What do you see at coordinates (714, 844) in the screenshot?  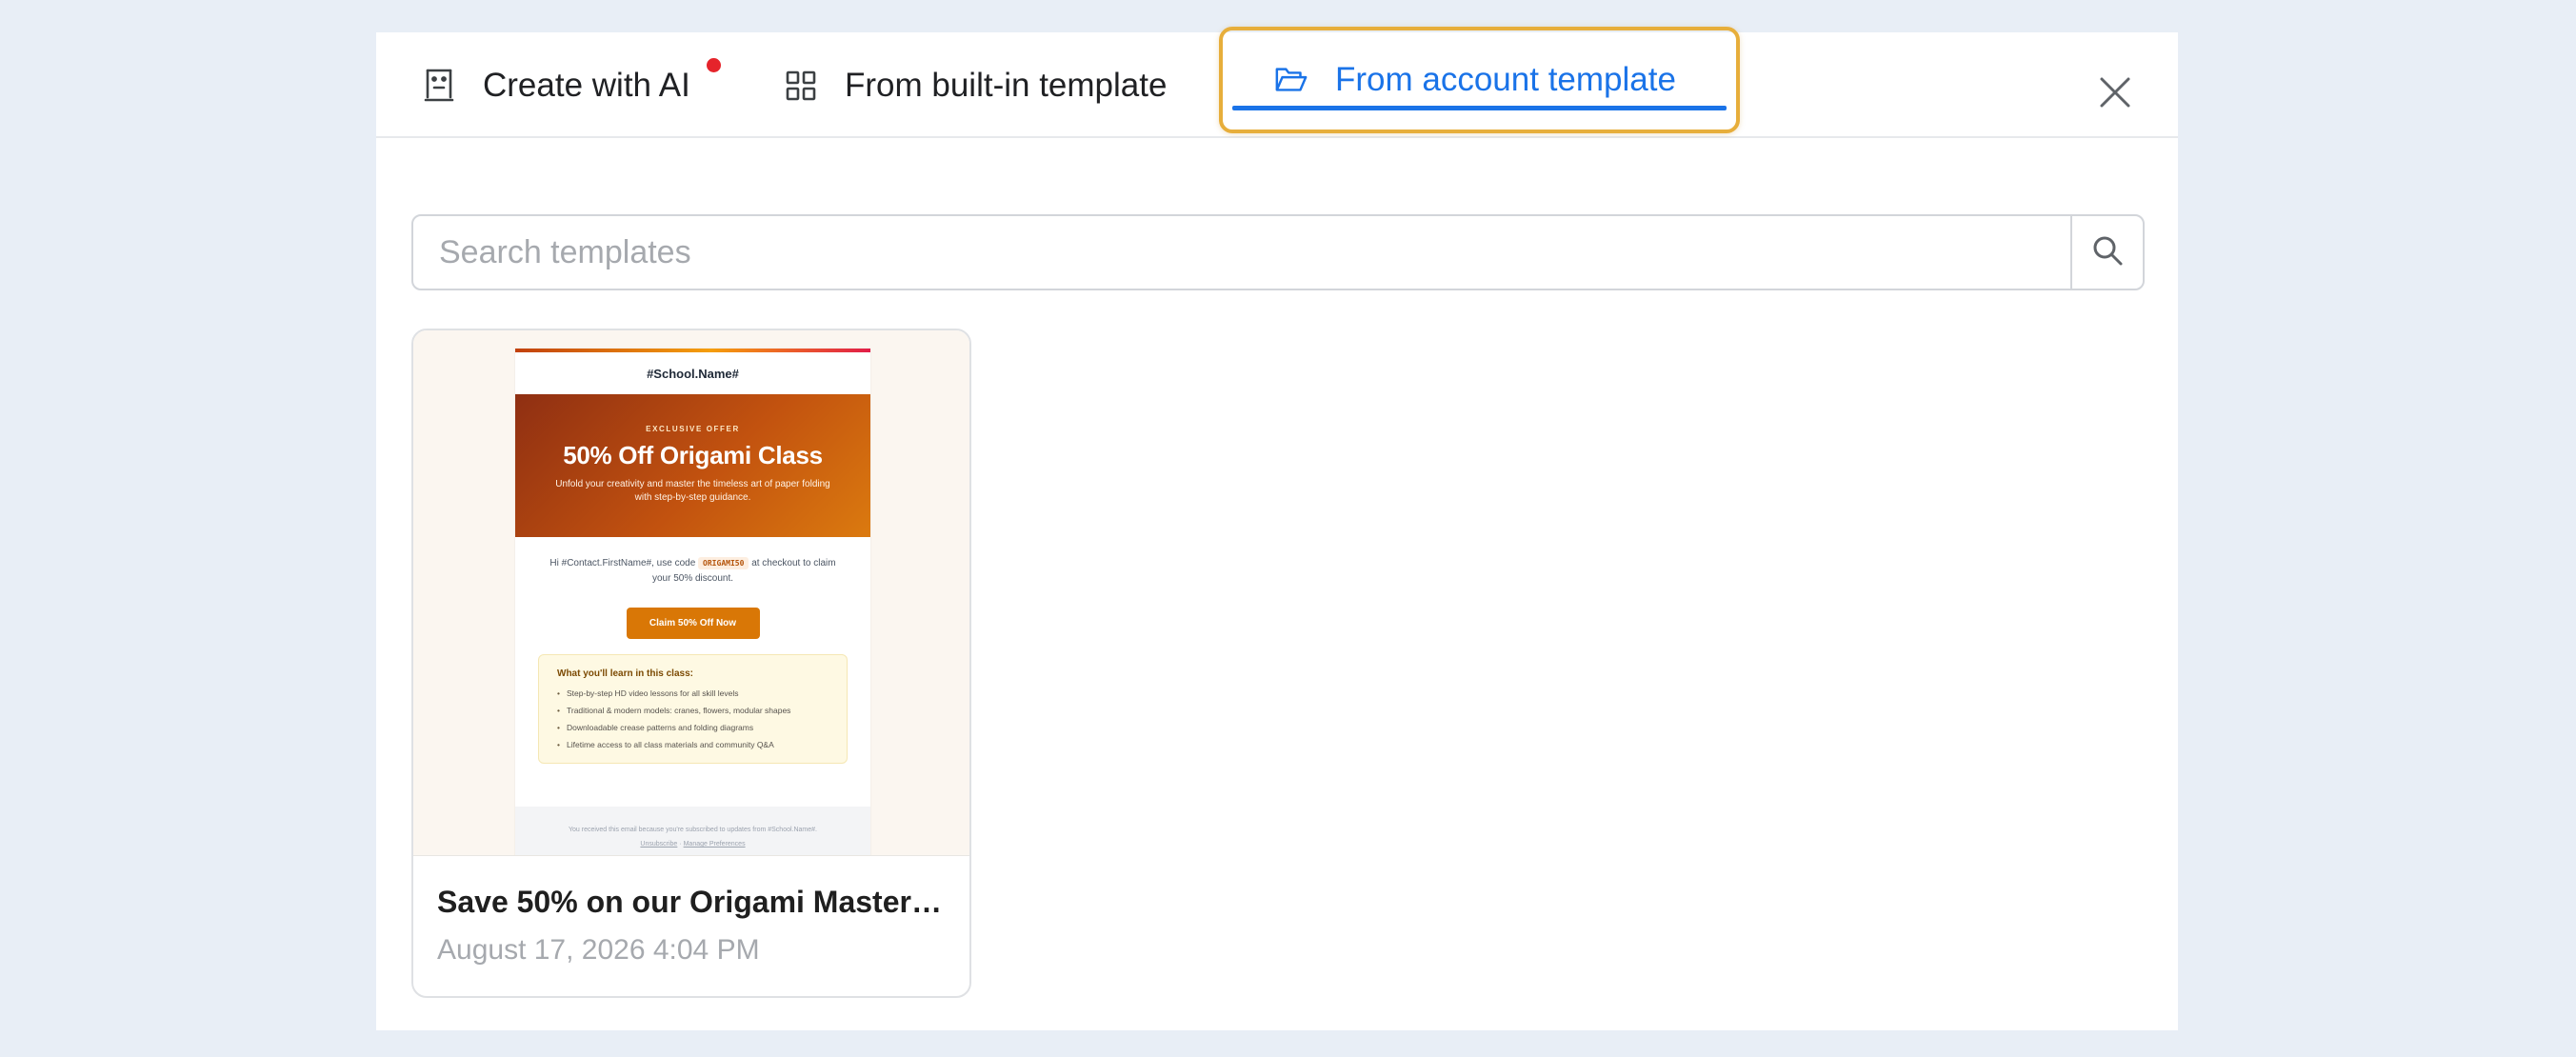 I see `manage-preferences-link: Manage Preferences` at bounding box center [714, 844].